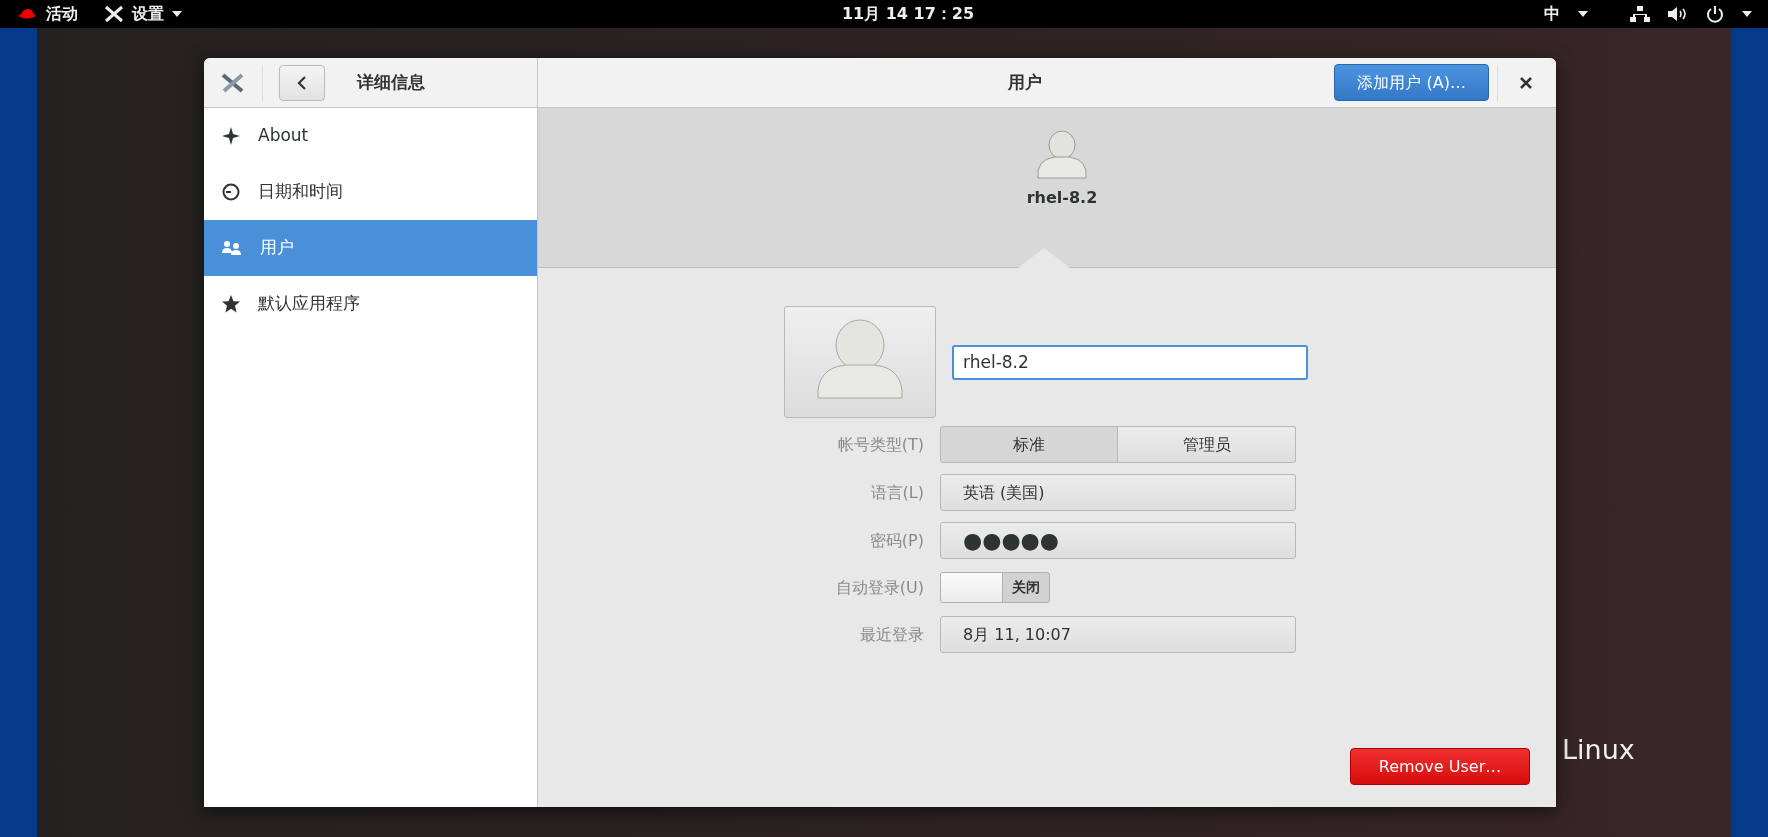 Image resolution: width=1768 pixels, height=837 pixels. I want to click on field-label: 帐号类型(T), so click(880, 444).